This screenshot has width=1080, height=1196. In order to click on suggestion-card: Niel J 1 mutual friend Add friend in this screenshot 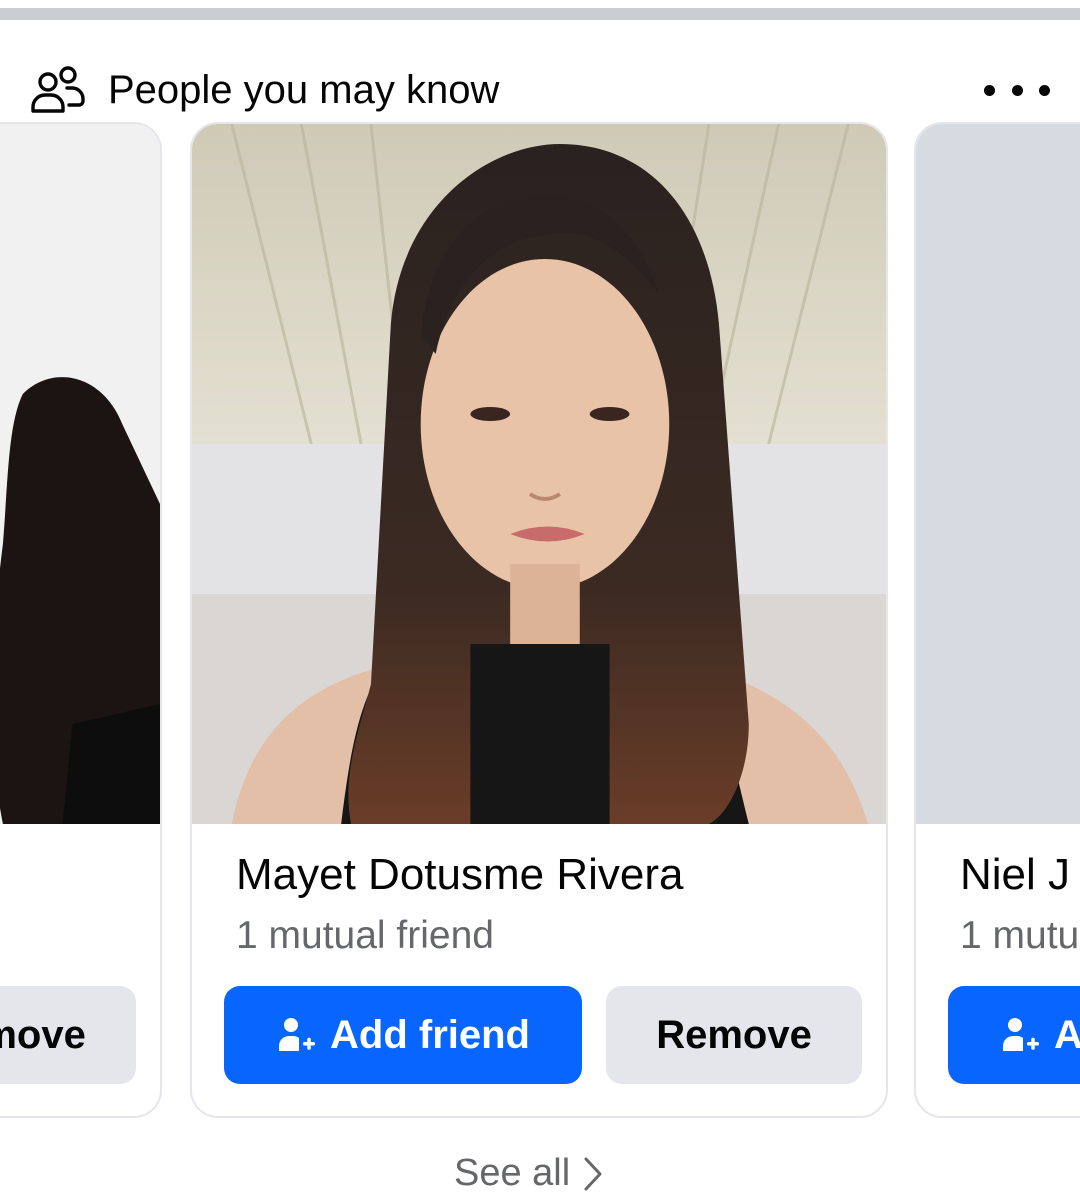, I will do `click(997, 620)`.